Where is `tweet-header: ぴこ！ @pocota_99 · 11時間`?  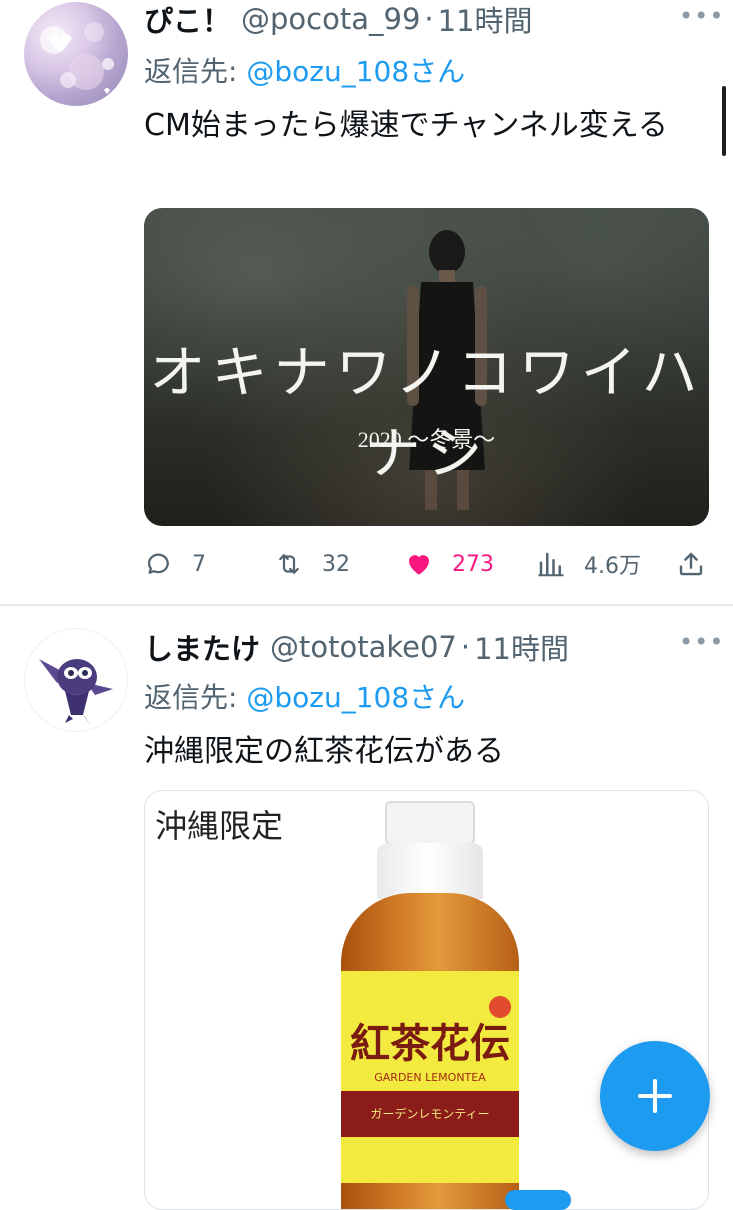
tweet-header: ぴこ！ @pocota_99 · 11時間 is located at coordinates (338, 19).